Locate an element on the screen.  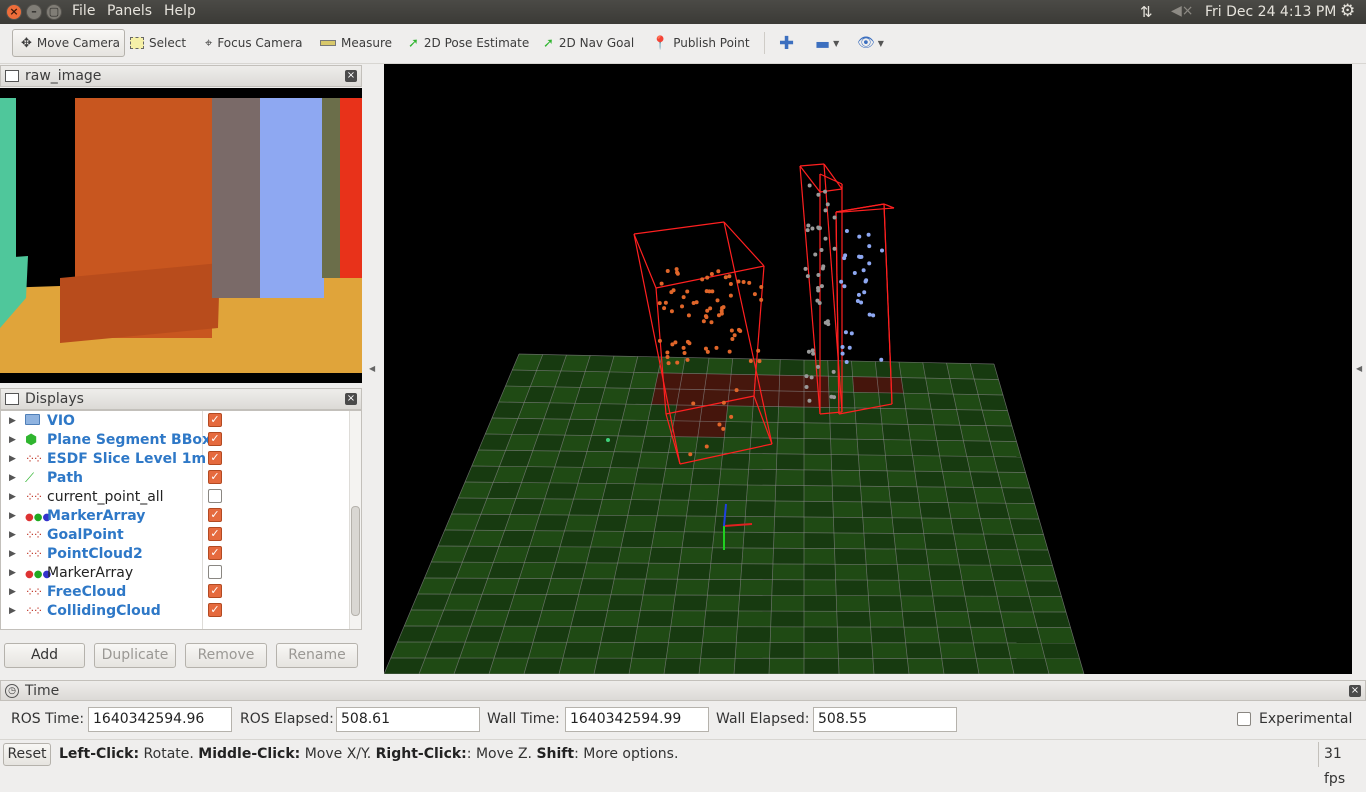
scrollbar-thumb is located at coordinates (355, 561).